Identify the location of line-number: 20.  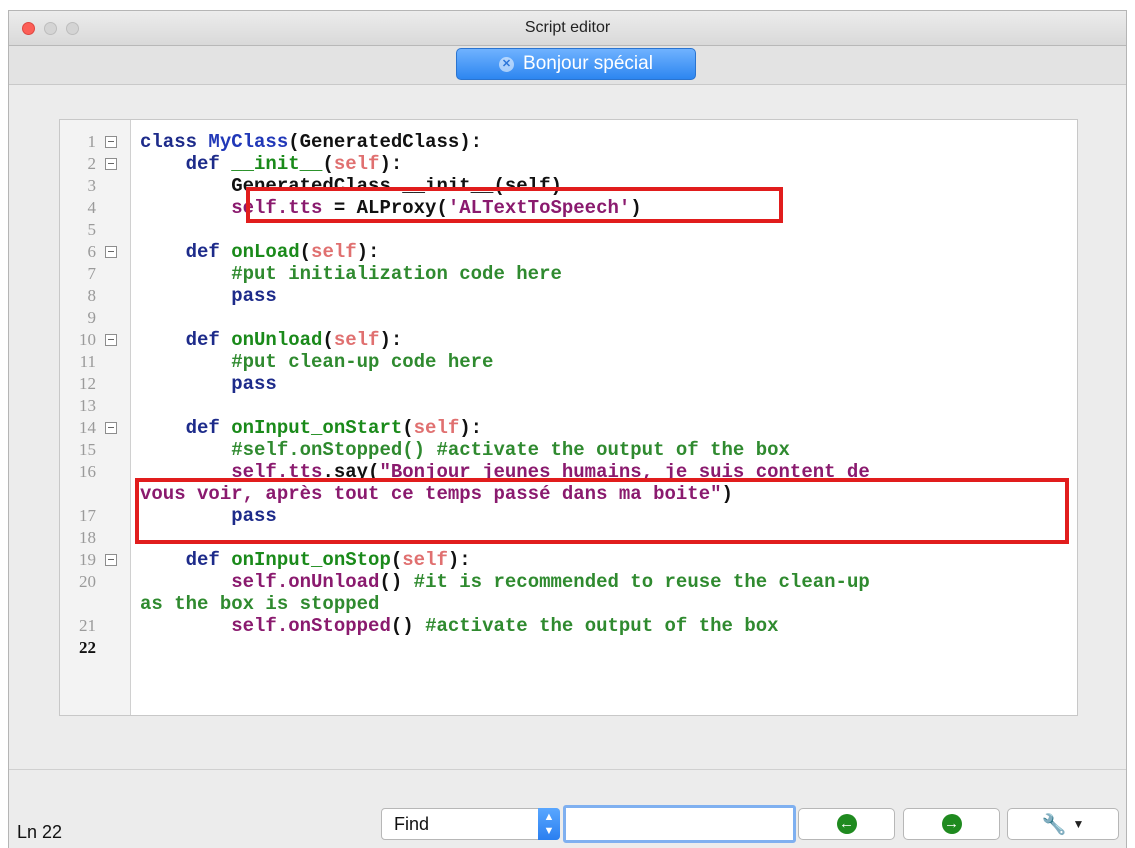
(87, 581).